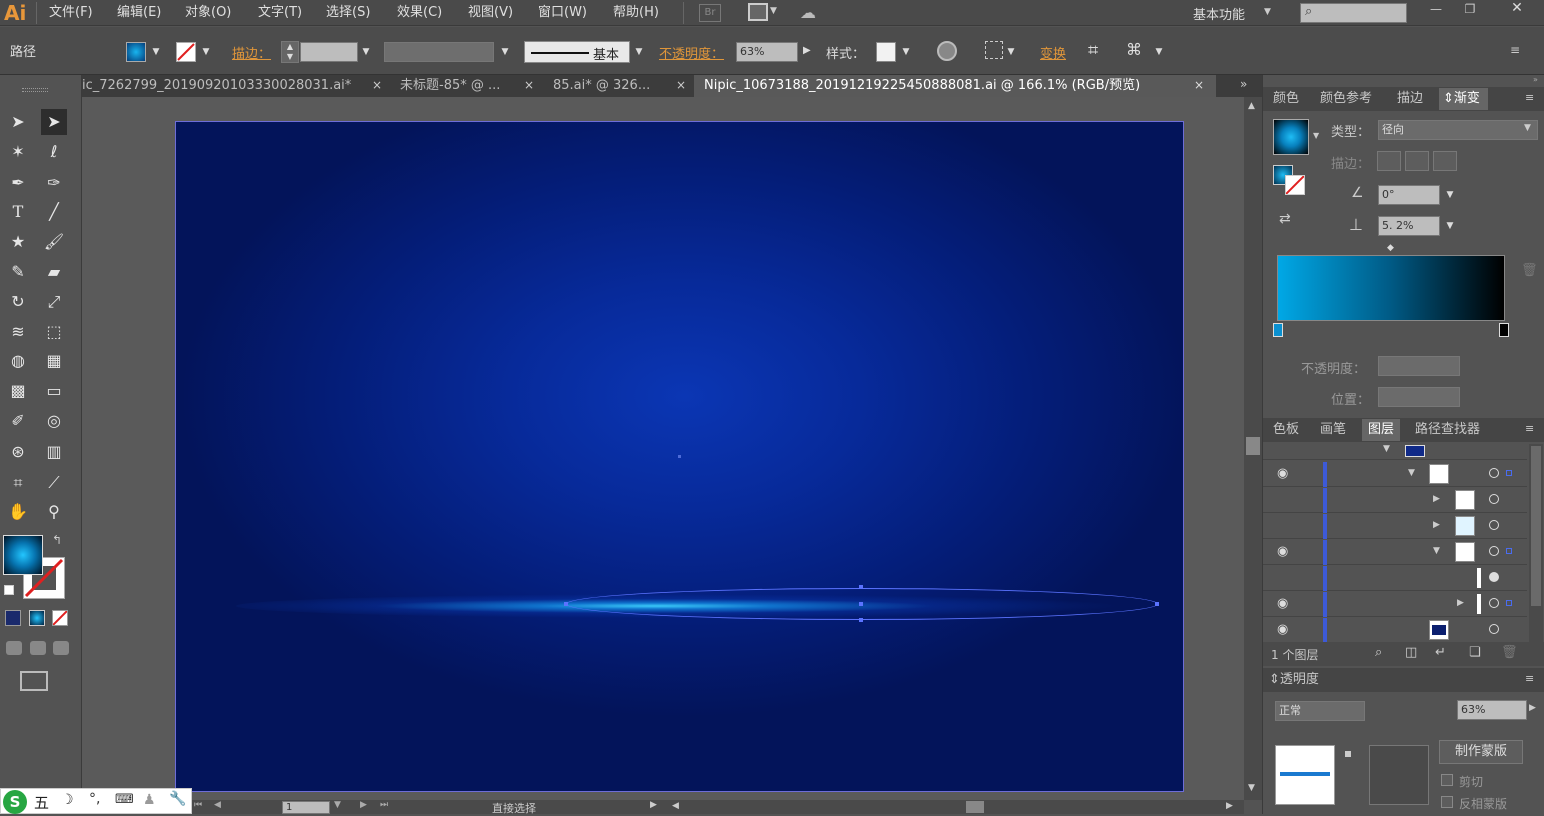  I want to click on isolate-object-icon: ⌗, so click(1093, 50).